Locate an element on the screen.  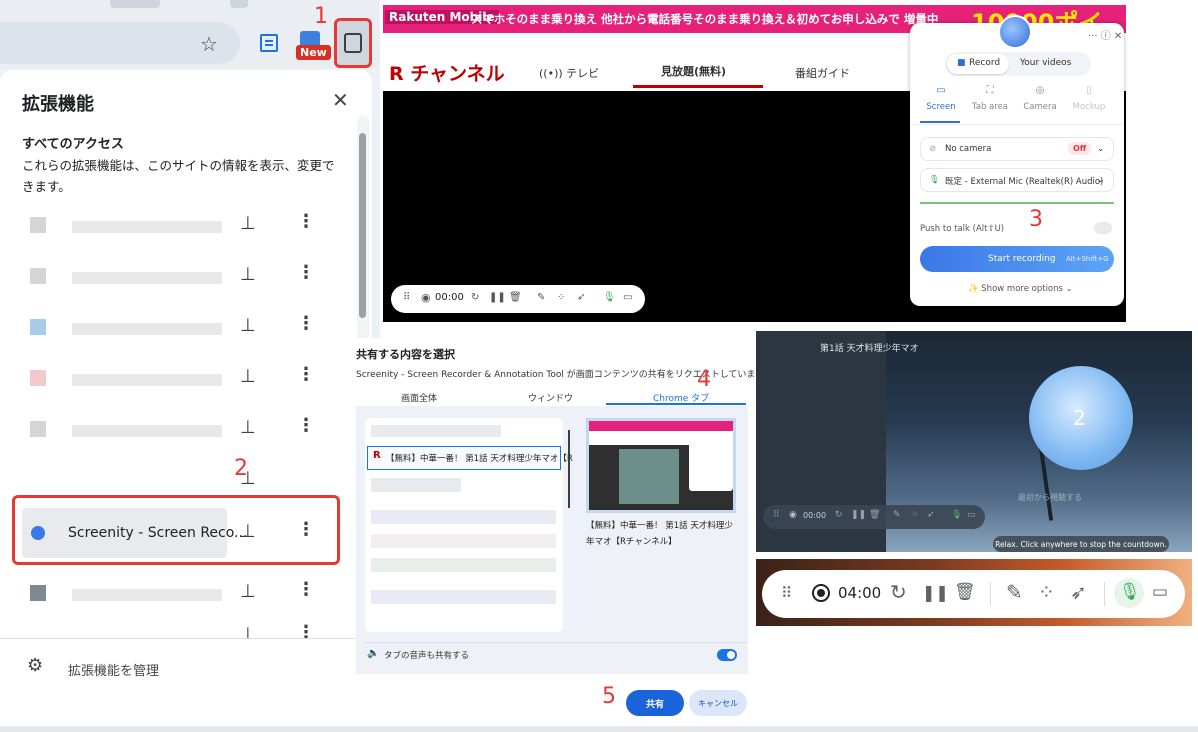
mic-select: 🎙 既定 - External Mic (Realtek(R) Audio) ⌄ is located at coordinates (1017, 180).